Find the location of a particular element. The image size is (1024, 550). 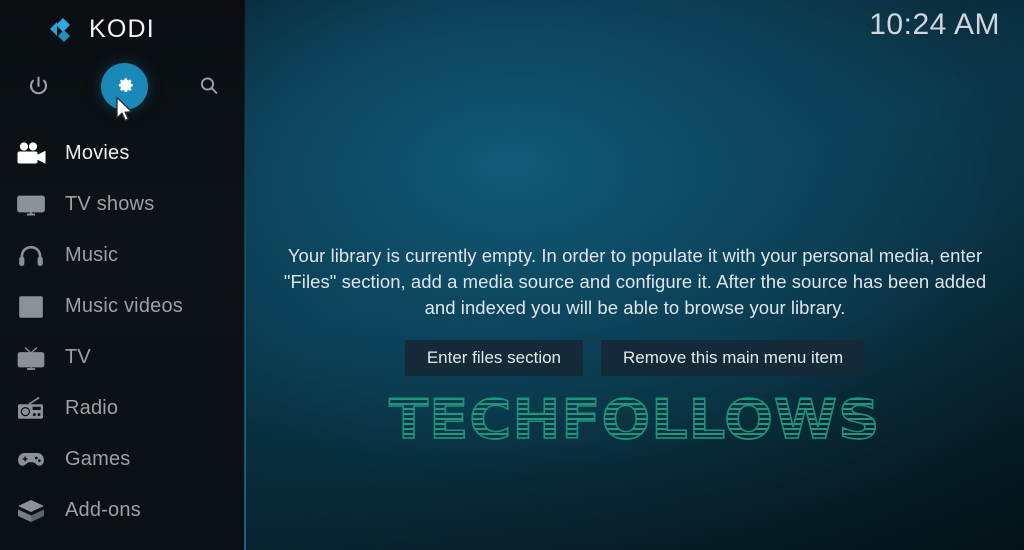

remove-menu-item-button: Remove this main menu item is located at coordinates (733, 358).